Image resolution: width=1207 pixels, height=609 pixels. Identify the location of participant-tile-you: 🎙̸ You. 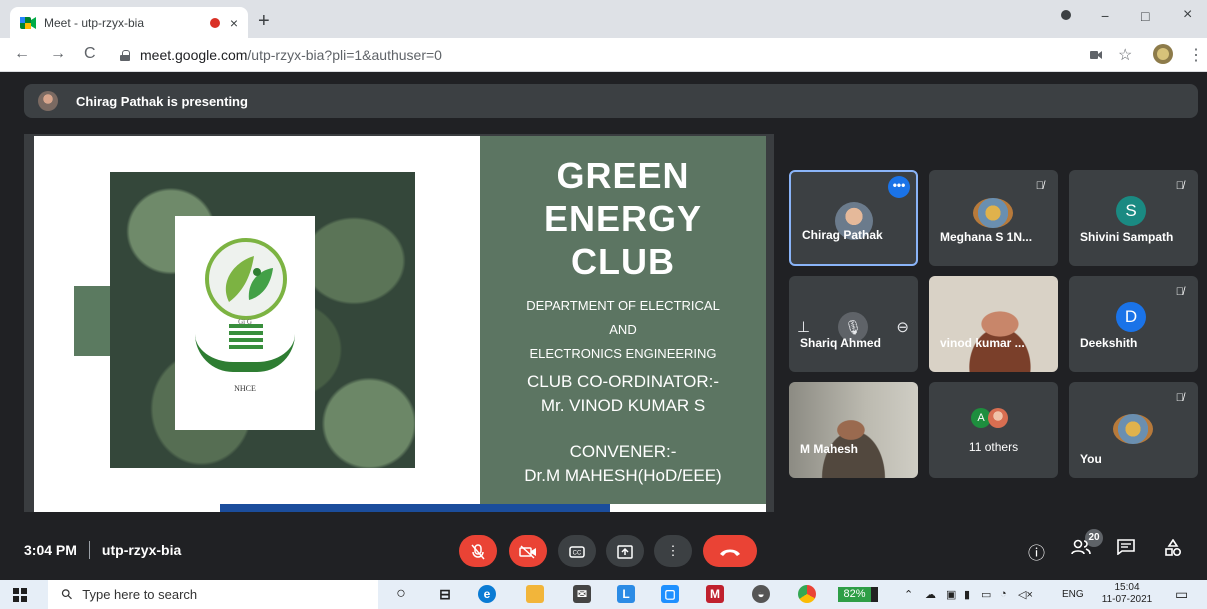
(1133, 430).